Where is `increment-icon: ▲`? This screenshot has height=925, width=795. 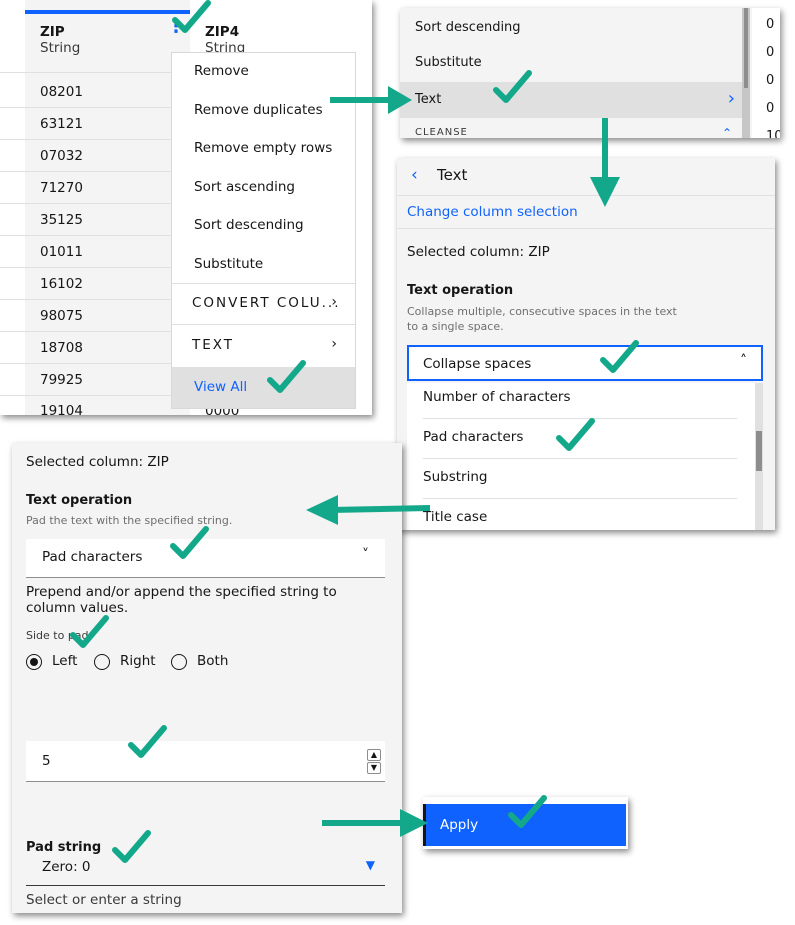 increment-icon: ▲ is located at coordinates (374, 755).